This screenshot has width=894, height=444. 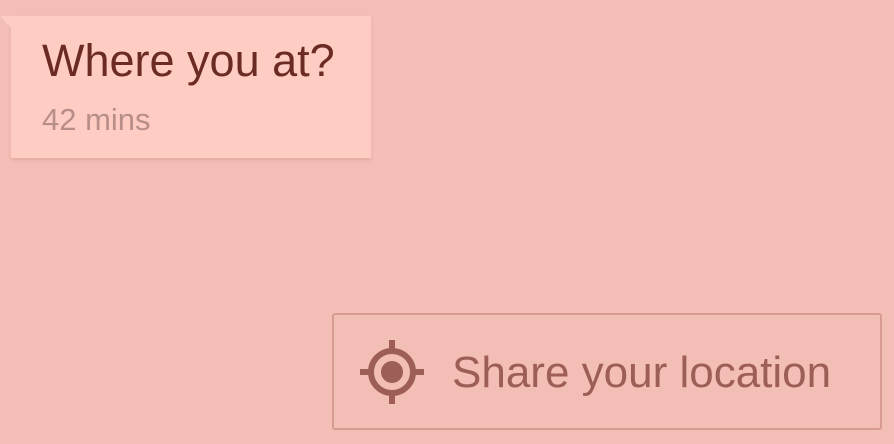 I want to click on location-target-icon, so click(x=392, y=372).